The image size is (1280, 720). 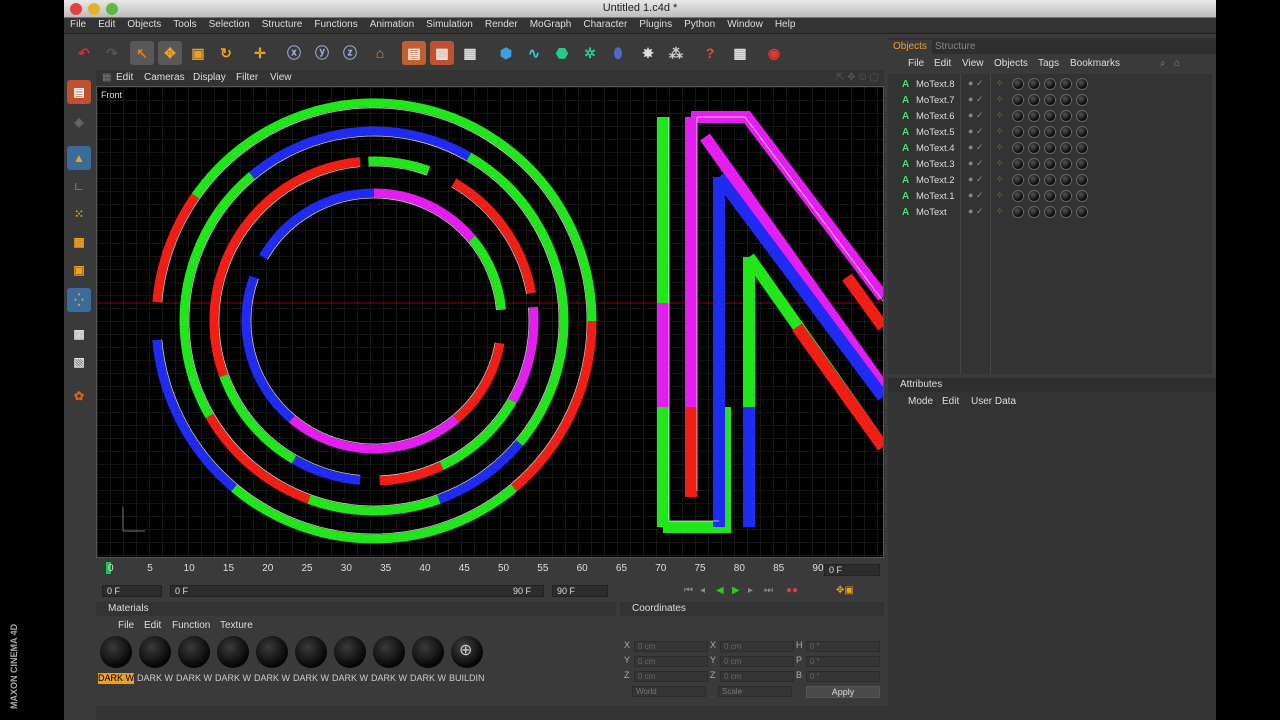 I want to click on sculpt-icon: ✿, so click(x=79, y=396).